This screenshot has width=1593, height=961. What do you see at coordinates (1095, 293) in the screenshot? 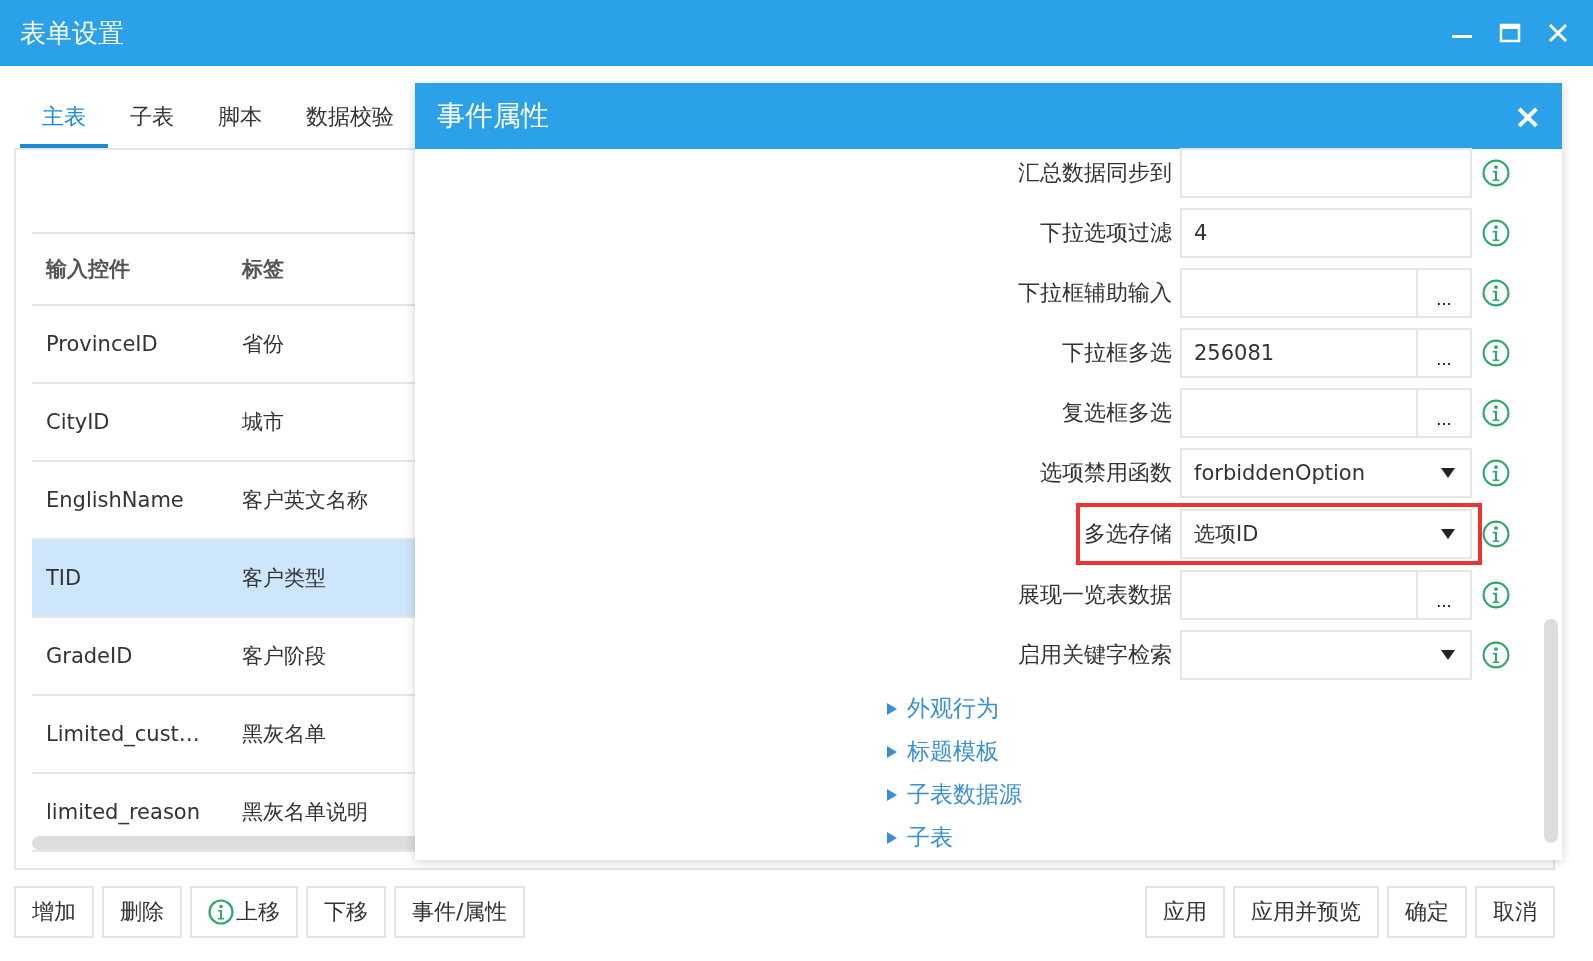
I see `property-label: 下拉框辅助输入` at bounding box center [1095, 293].